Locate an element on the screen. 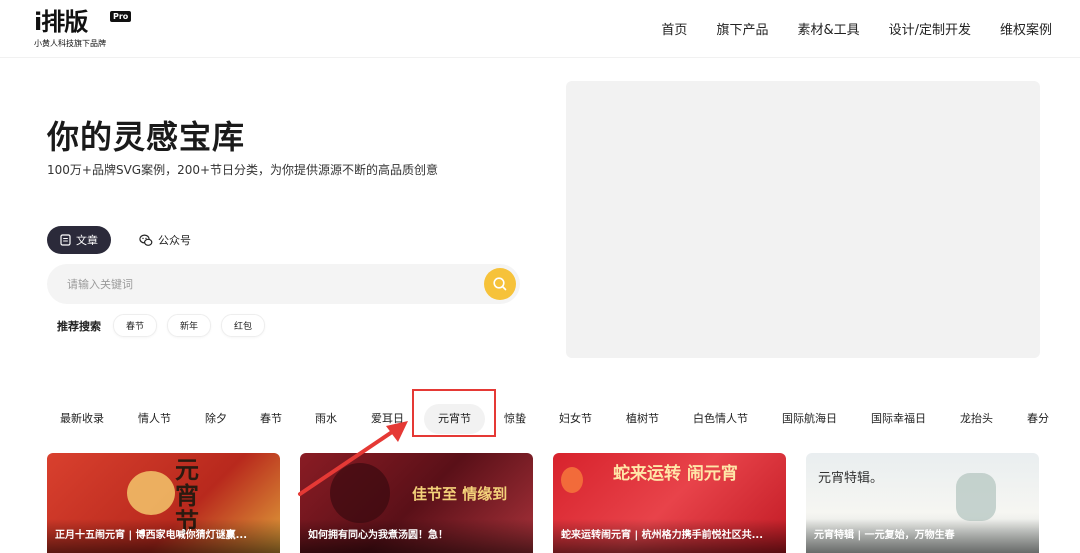 The image size is (1080, 553). pro-badge: Pro is located at coordinates (121, 16).